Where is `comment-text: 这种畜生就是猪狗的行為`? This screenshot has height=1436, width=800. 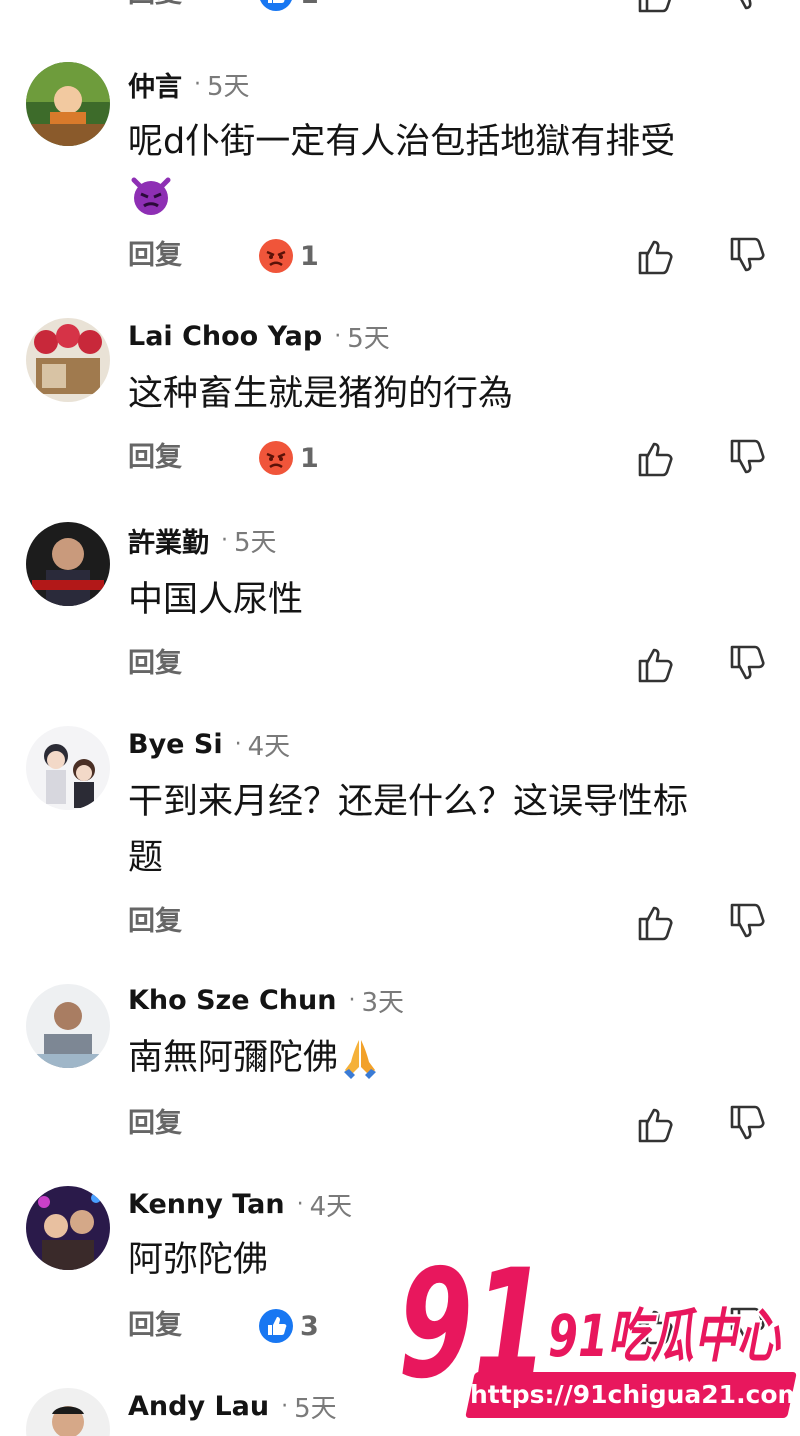
comment-text: 这种畜生就是猪狗的行為 is located at coordinates (321, 394).